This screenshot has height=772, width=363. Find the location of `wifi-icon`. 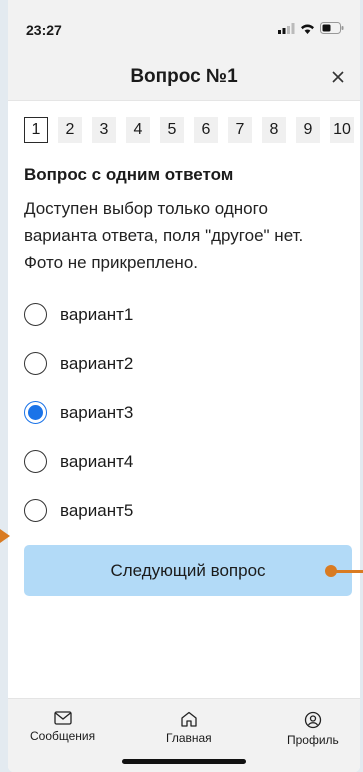

wifi-icon is located at coordinates (307, 29).